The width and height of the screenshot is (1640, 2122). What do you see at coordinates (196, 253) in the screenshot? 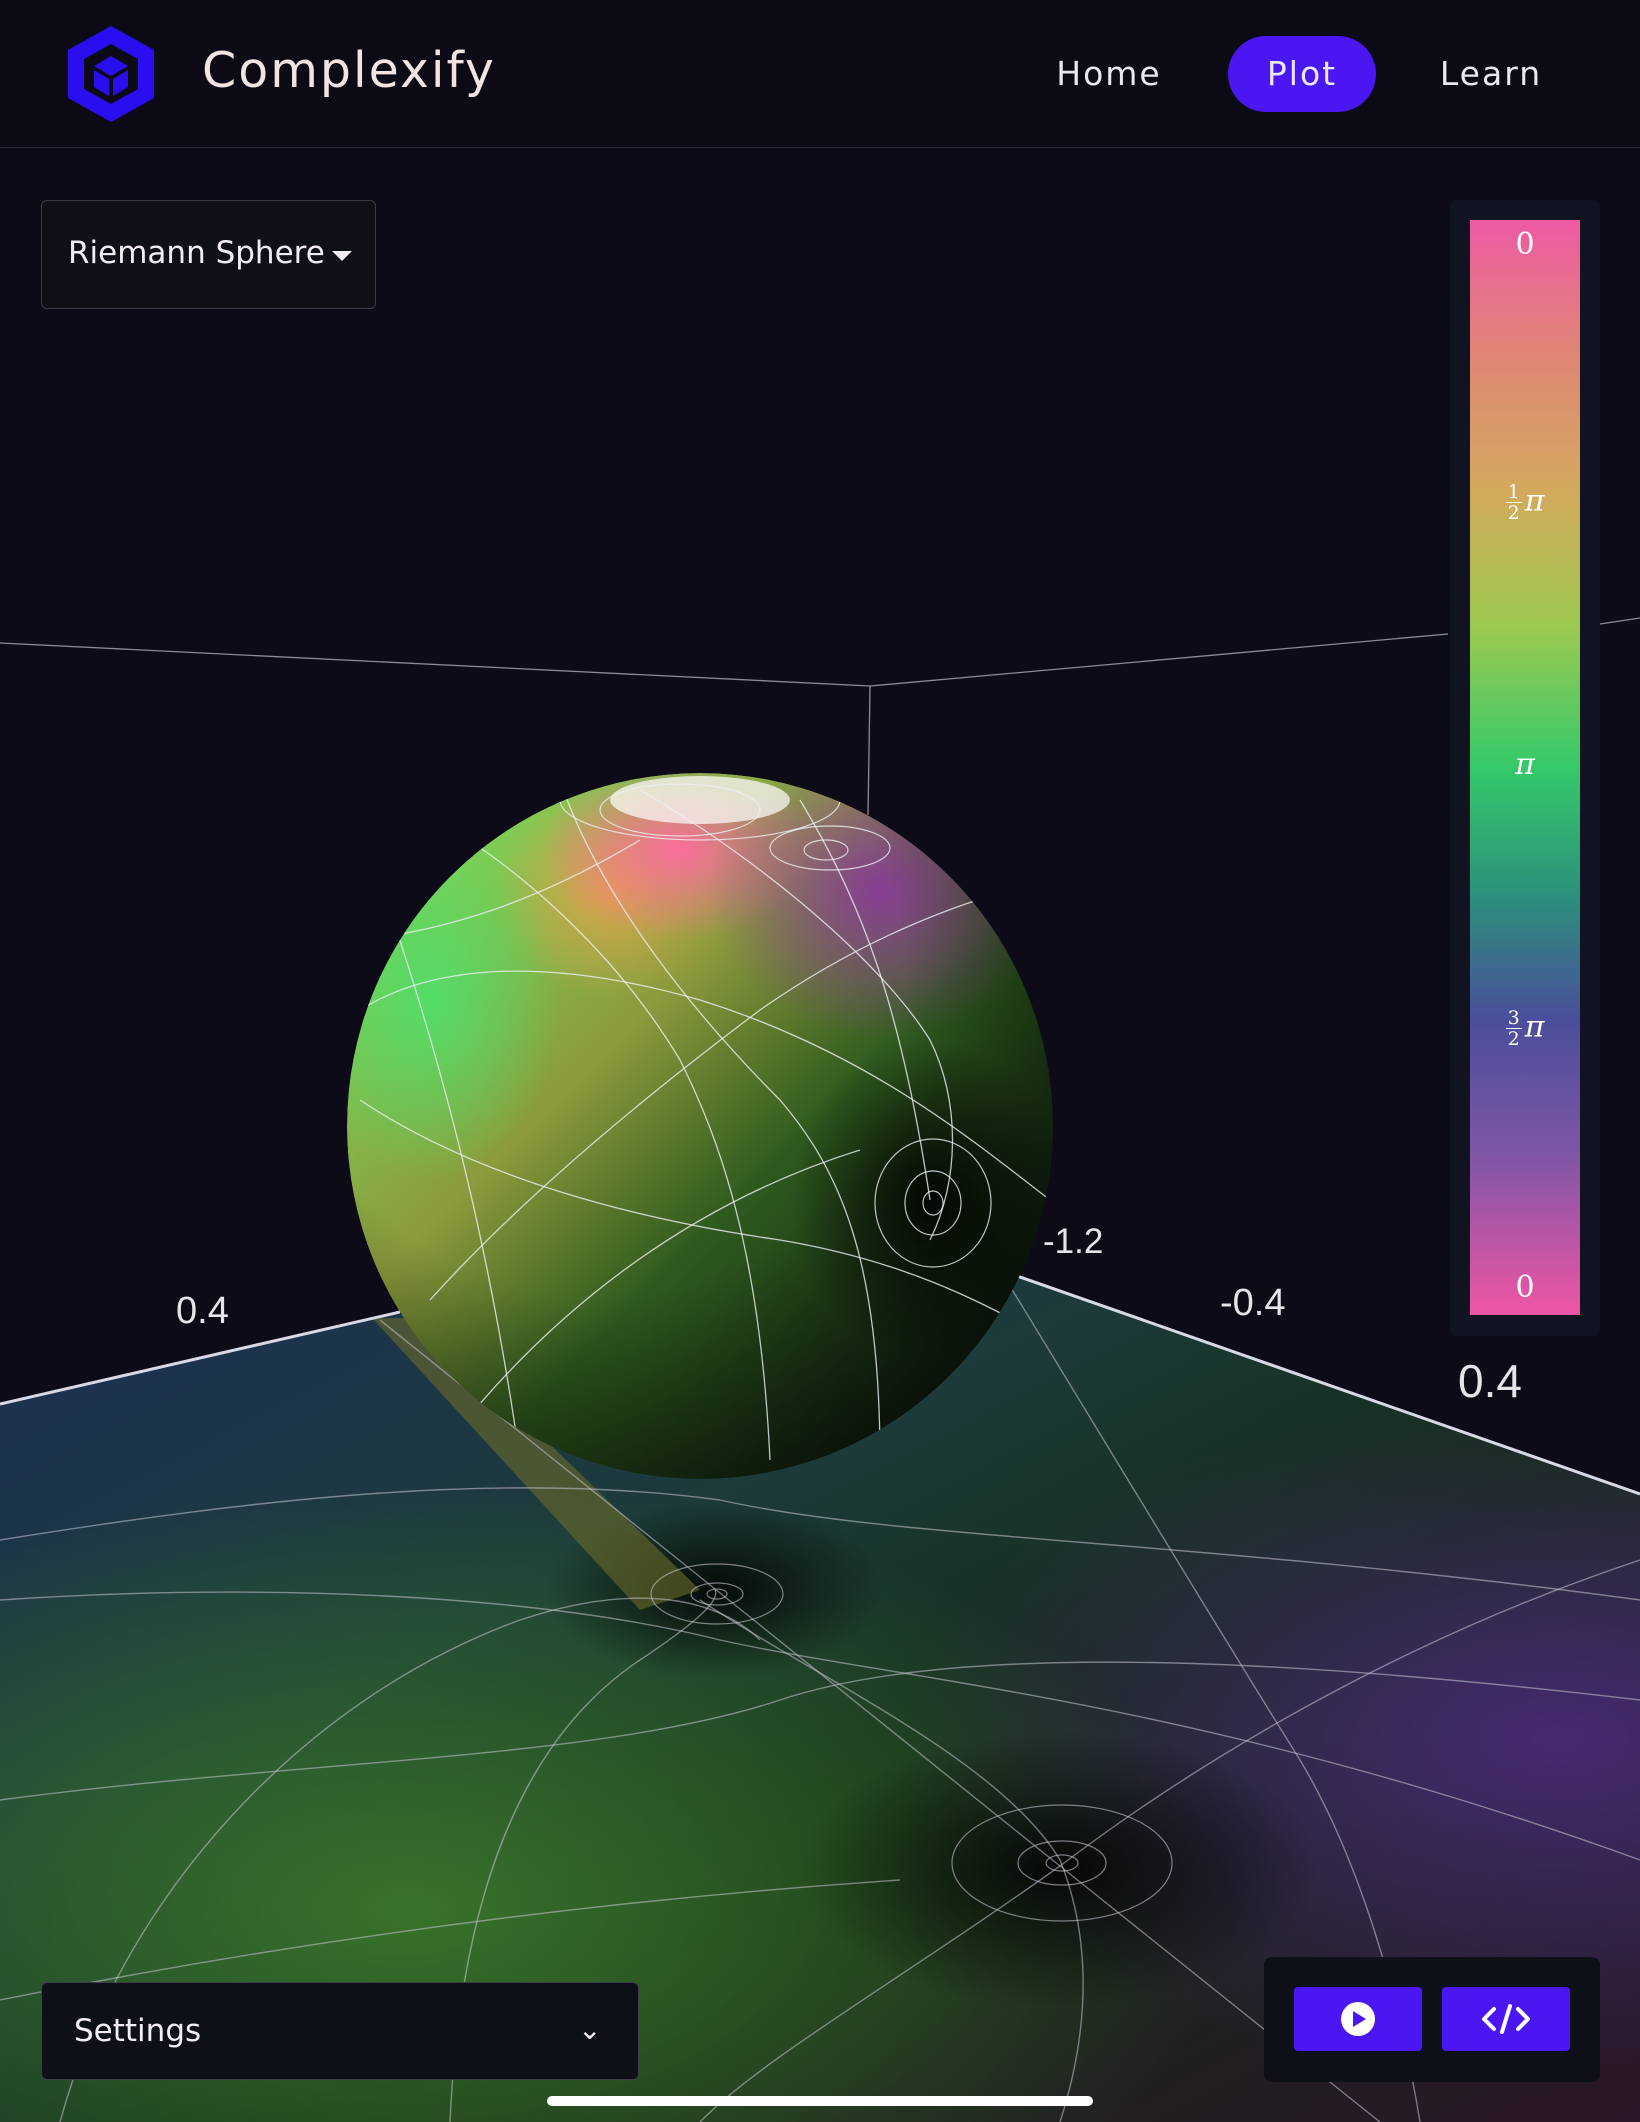
I see `view-mode-label: Riemann Sphere` at bounding box center [196, 253].